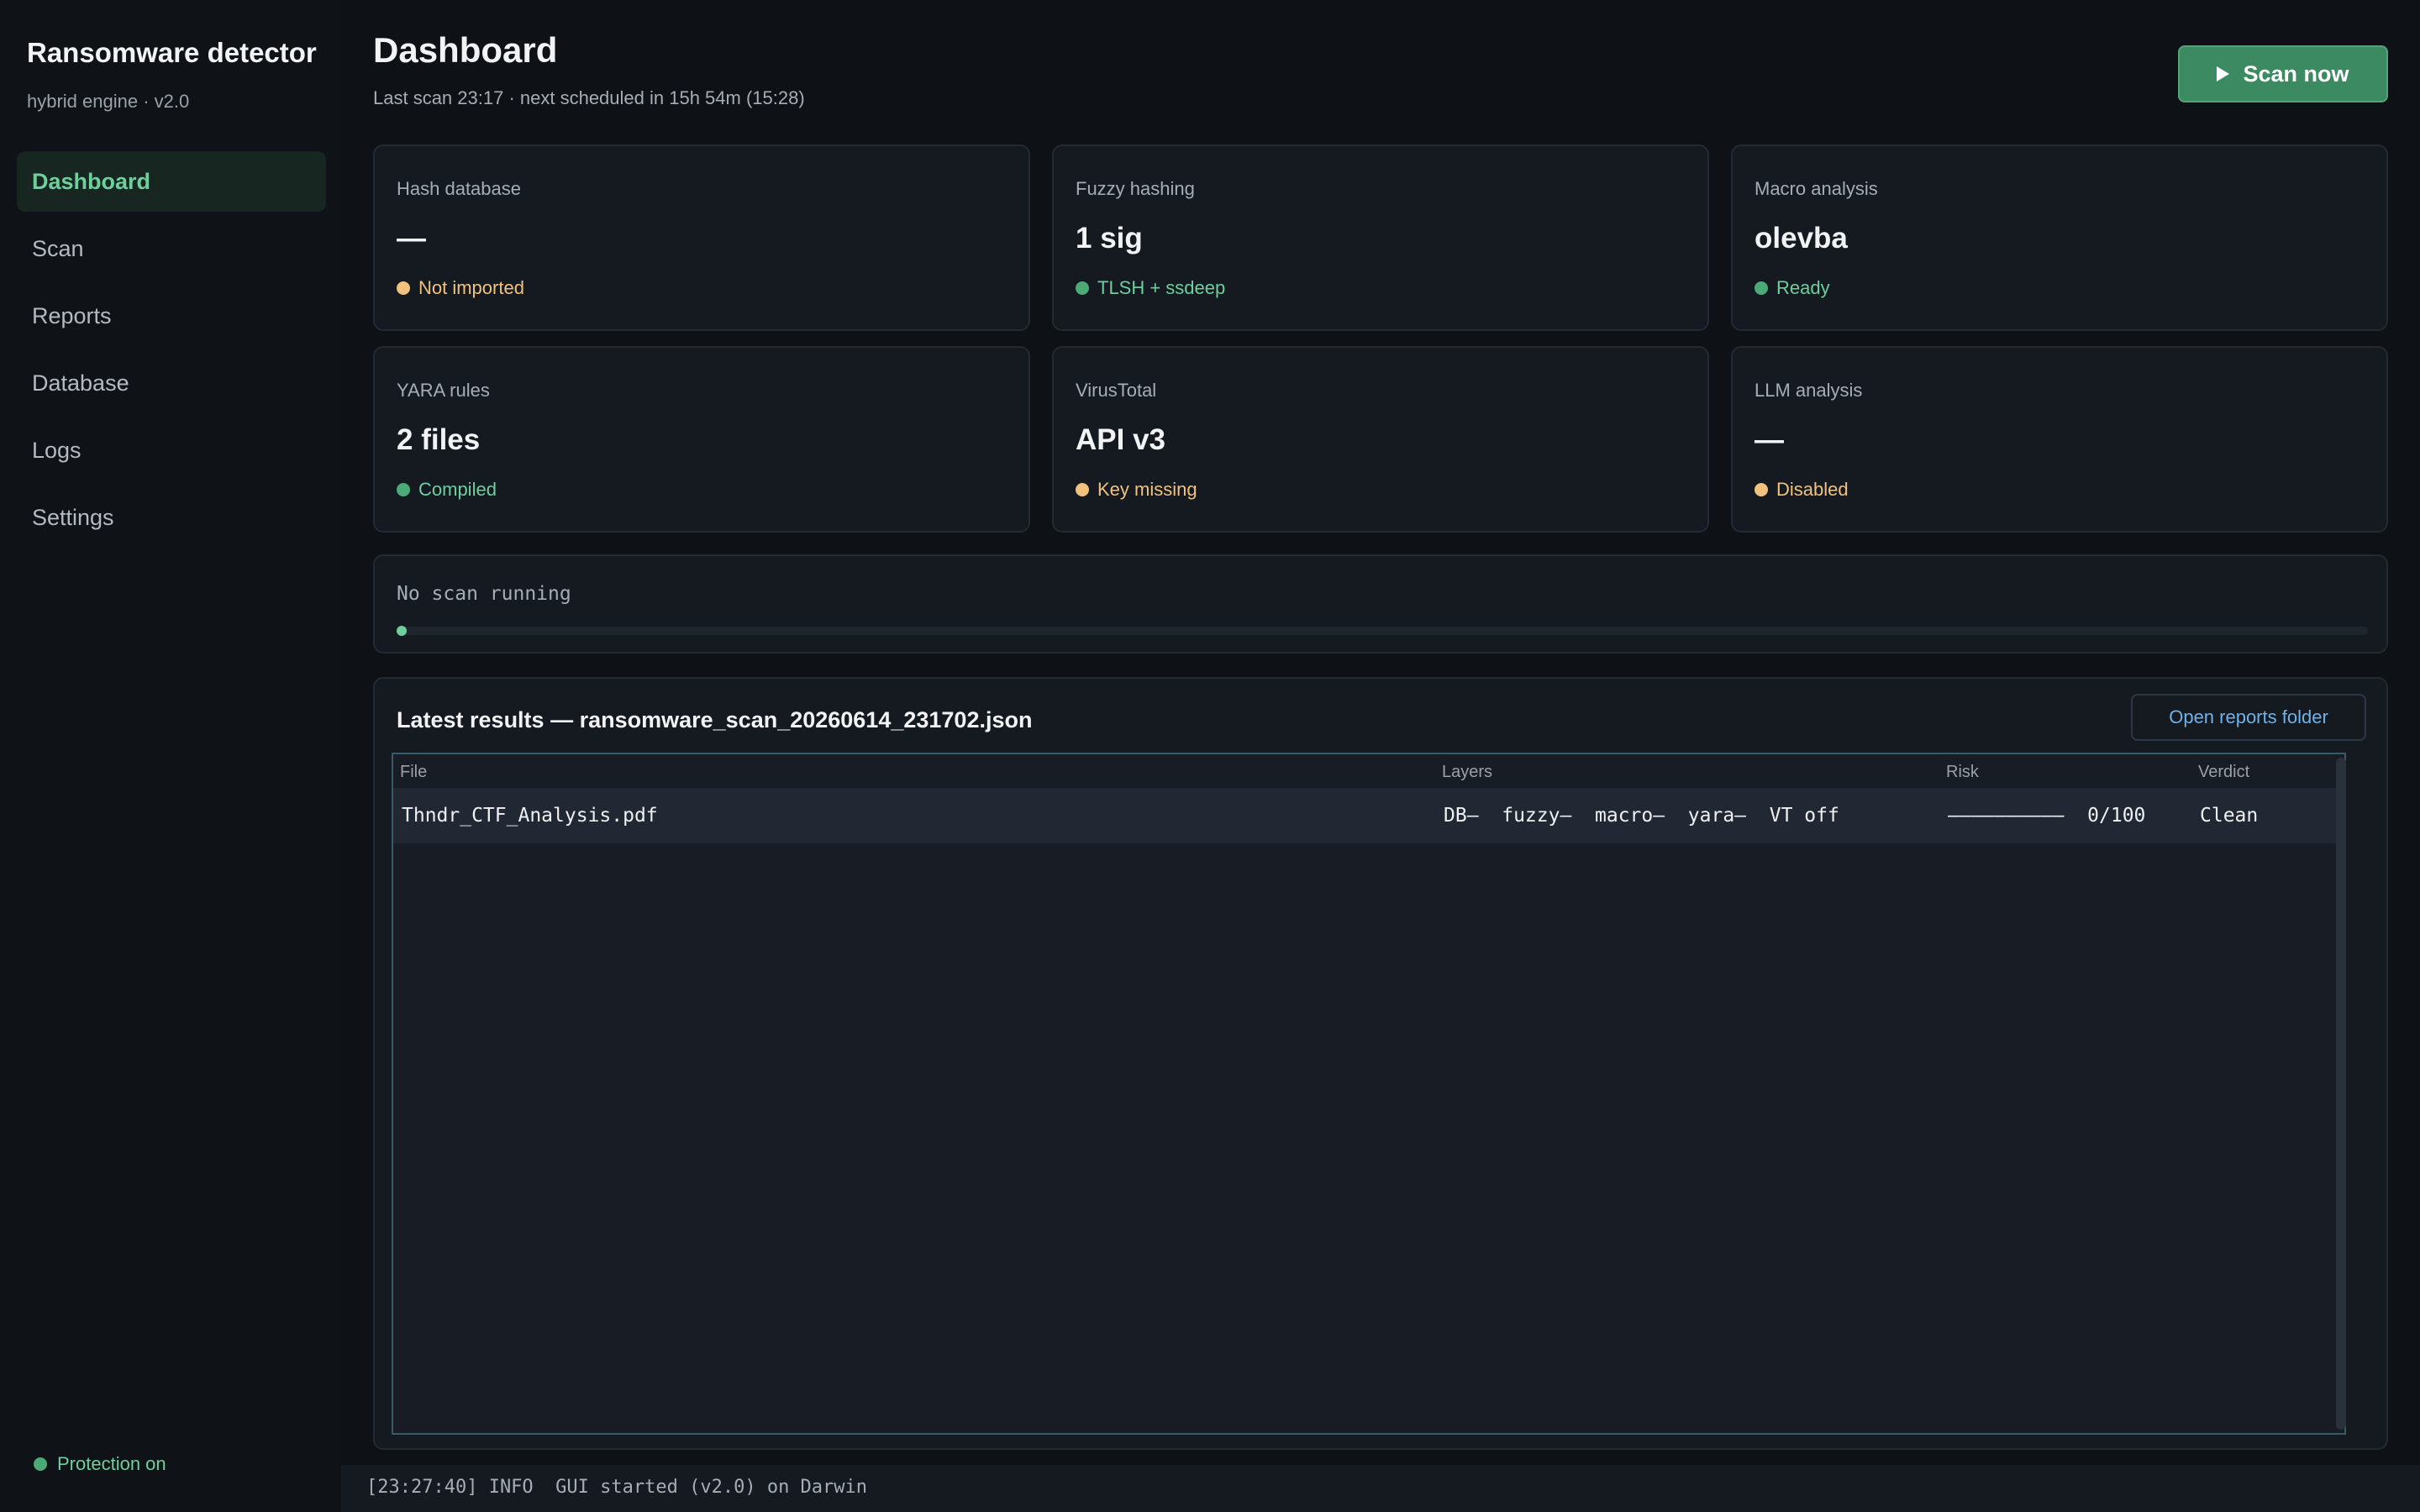 The image size is (2420, 1512). Describe the element at coordinates (1380, 237) in the screenshot. I see `card-fuzzy-hashing: Fuzzy hashing 1 sig TLSH + ssdeep` at that location.